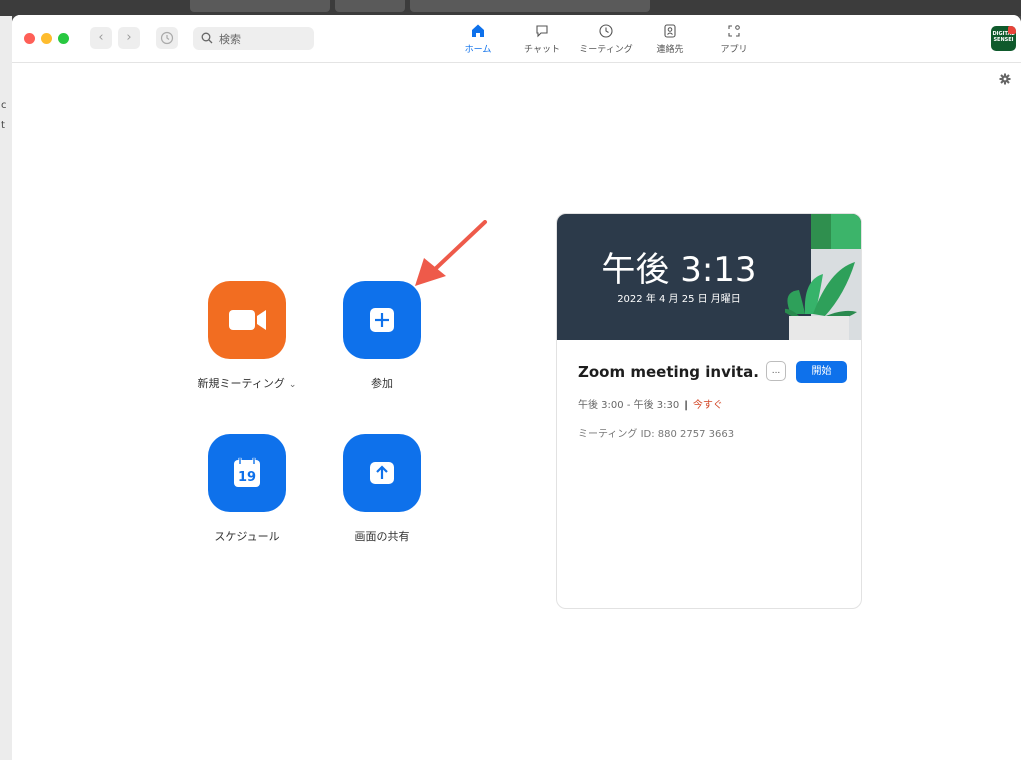 This screenshot has width=1021, height=760. I want to click on titlebar: ‹ › ホーム チャット, so click(516, 39).